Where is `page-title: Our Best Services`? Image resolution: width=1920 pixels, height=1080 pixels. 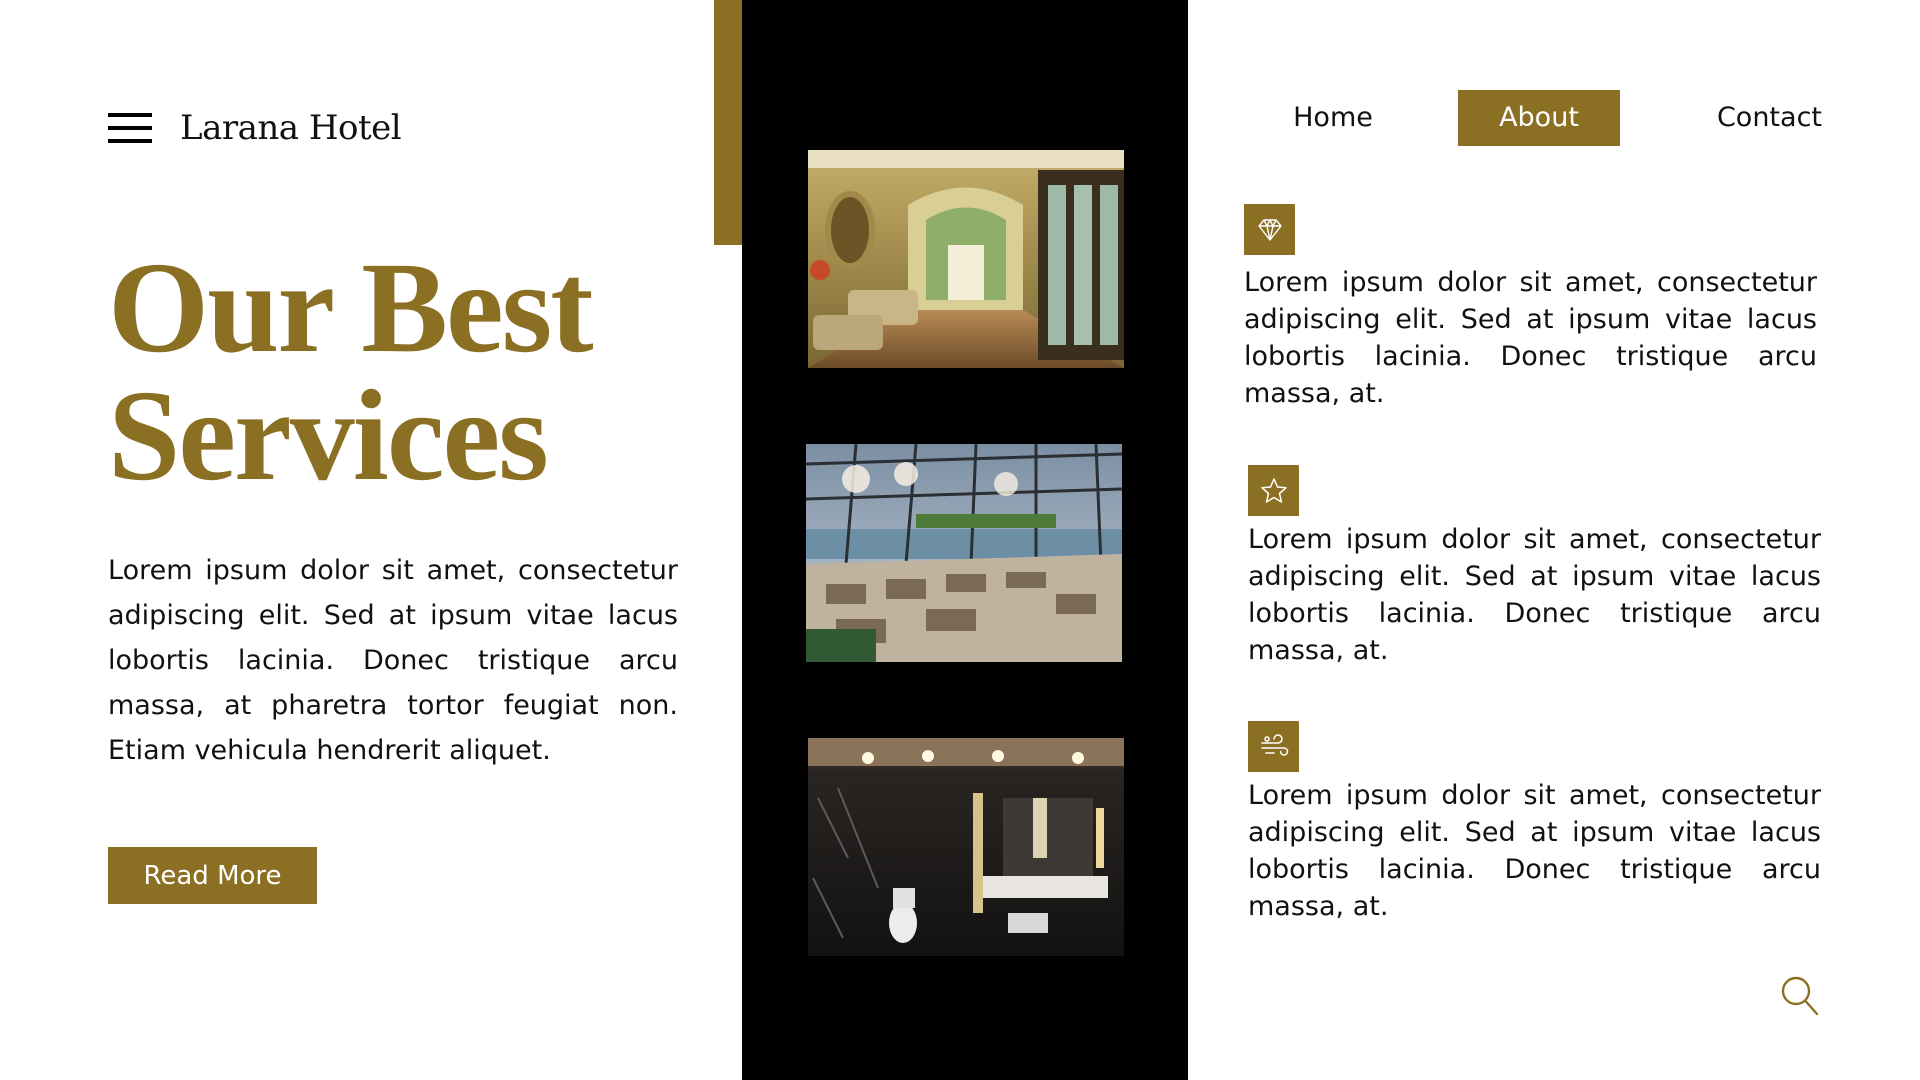
page-title: Our Best Services is located at coordinates (388, 372).